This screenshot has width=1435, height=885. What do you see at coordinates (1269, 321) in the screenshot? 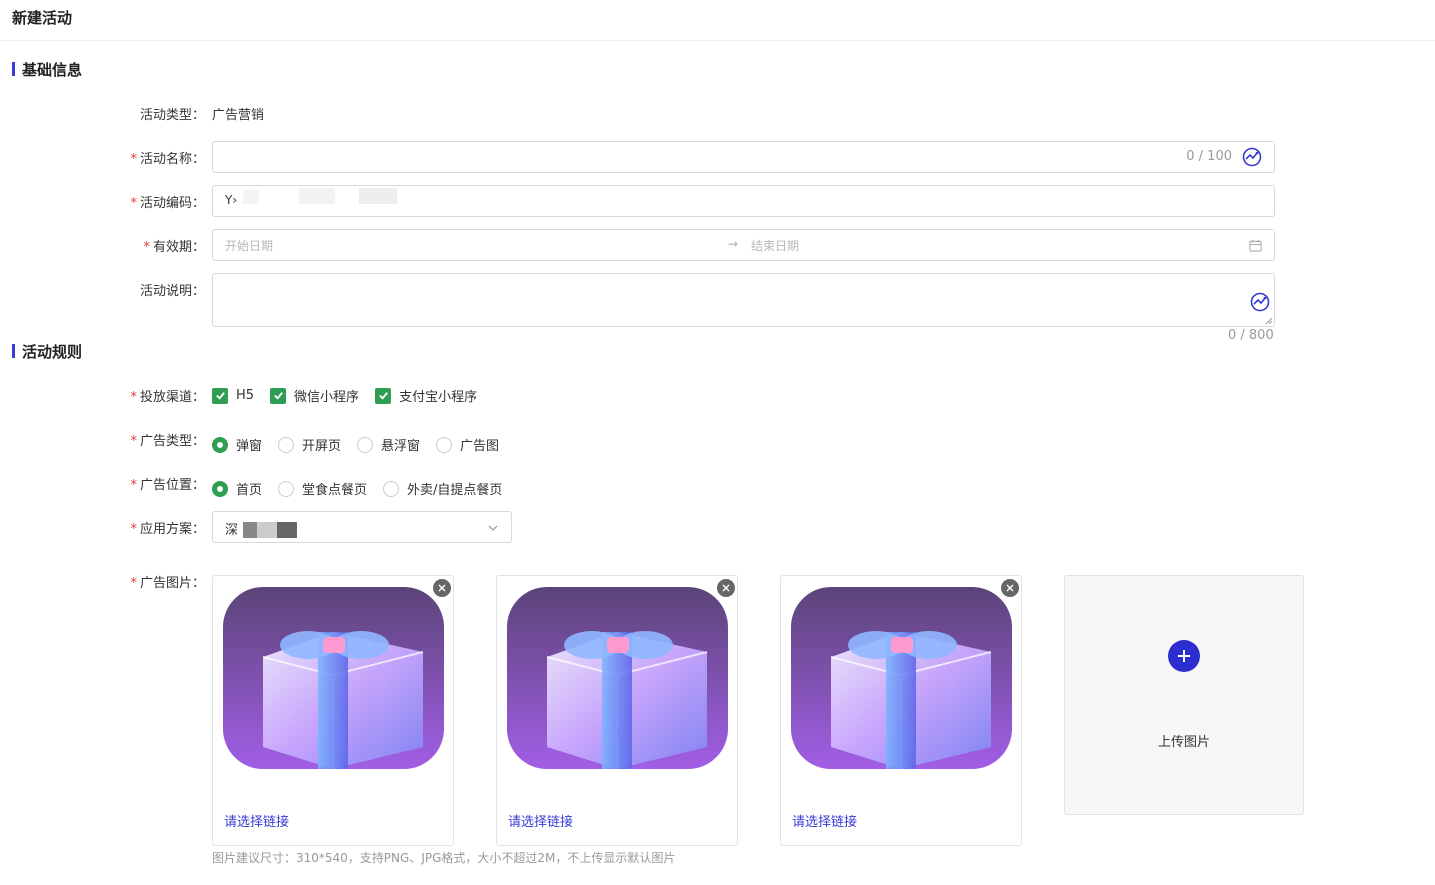
I see `resize-handle-icon` at bounding box center [1269, 321].